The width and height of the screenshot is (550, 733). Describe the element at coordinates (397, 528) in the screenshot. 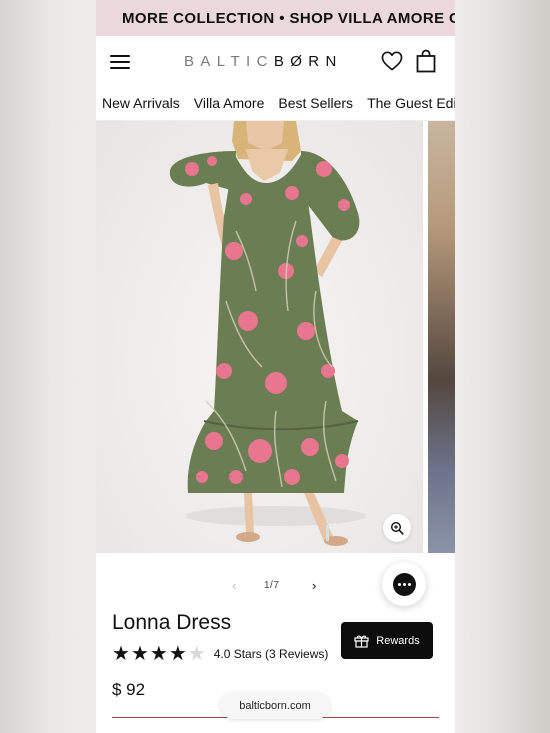

I see `zoom-in-icon` at that location.